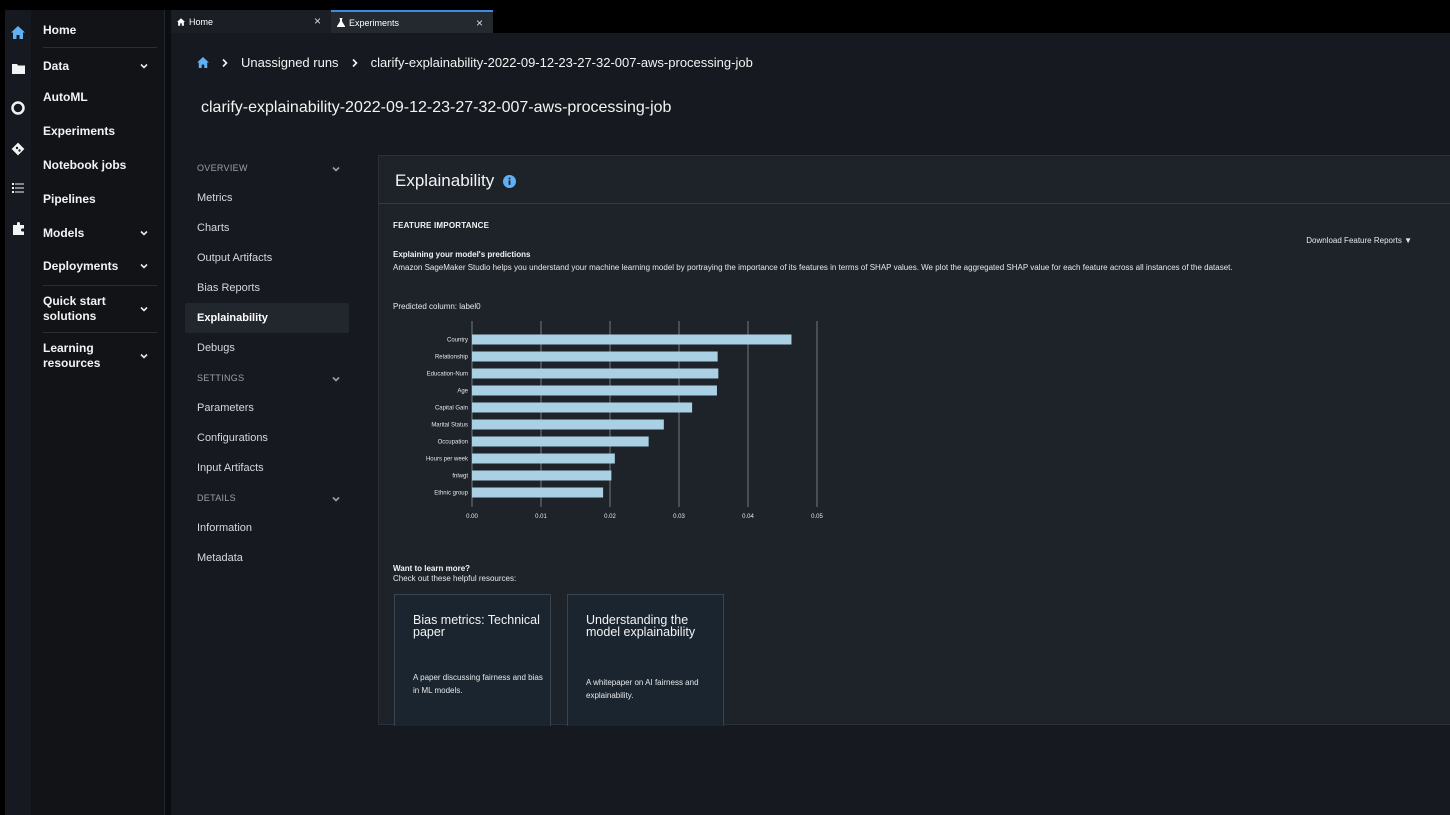 Image resolution: width=1450 pixels, height=815 pixels. I want to click on sub-item-debugs: Debugs, so click(267, 348).